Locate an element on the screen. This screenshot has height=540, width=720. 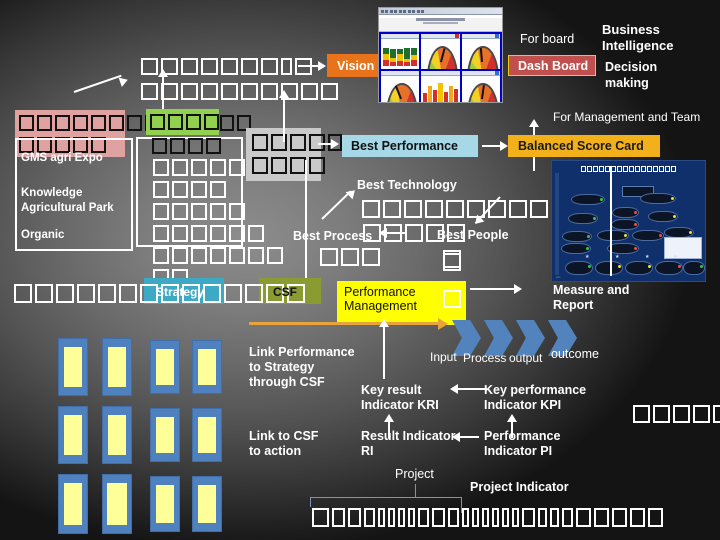
thai-text-black-row is located at coordinates (188, 146).